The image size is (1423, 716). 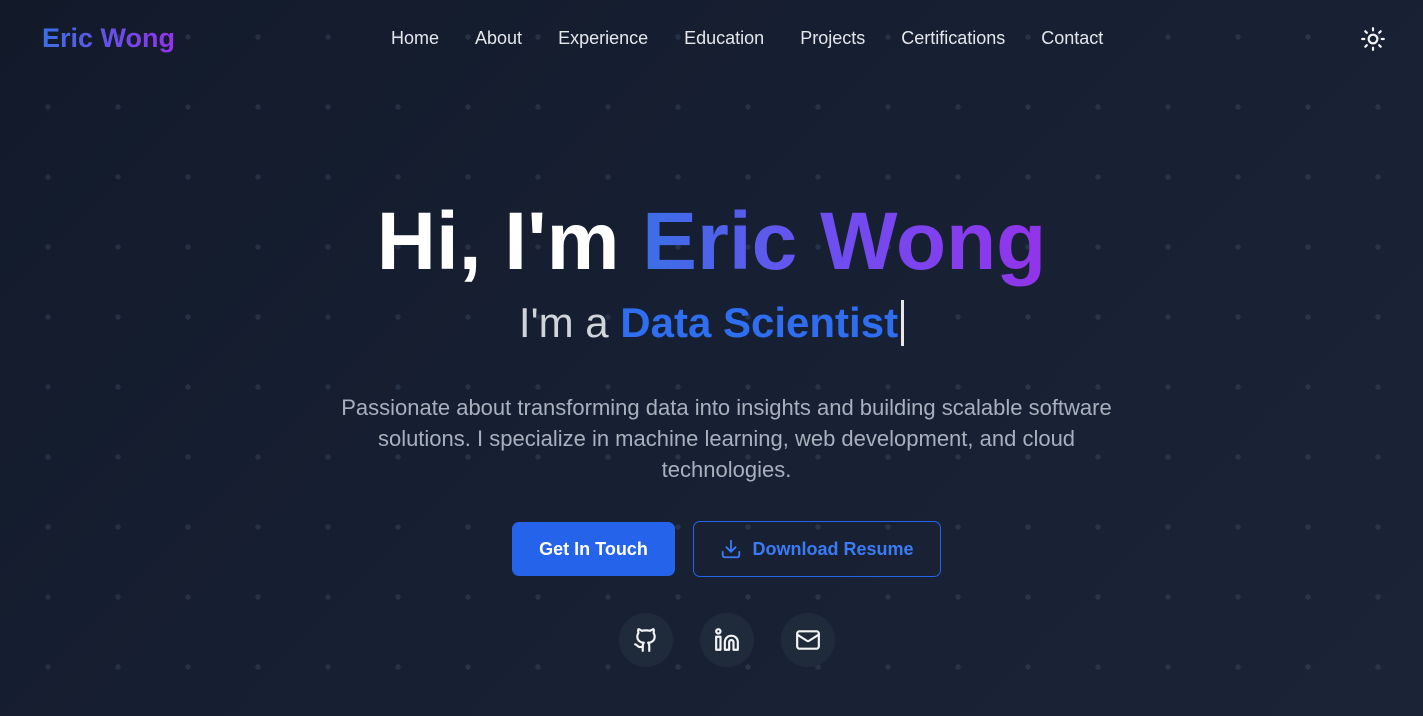 What do you see at coordinates (603, 38) in the screenshot?
I see `nav-link-experience: Experience` at bounding box center [603, 38].